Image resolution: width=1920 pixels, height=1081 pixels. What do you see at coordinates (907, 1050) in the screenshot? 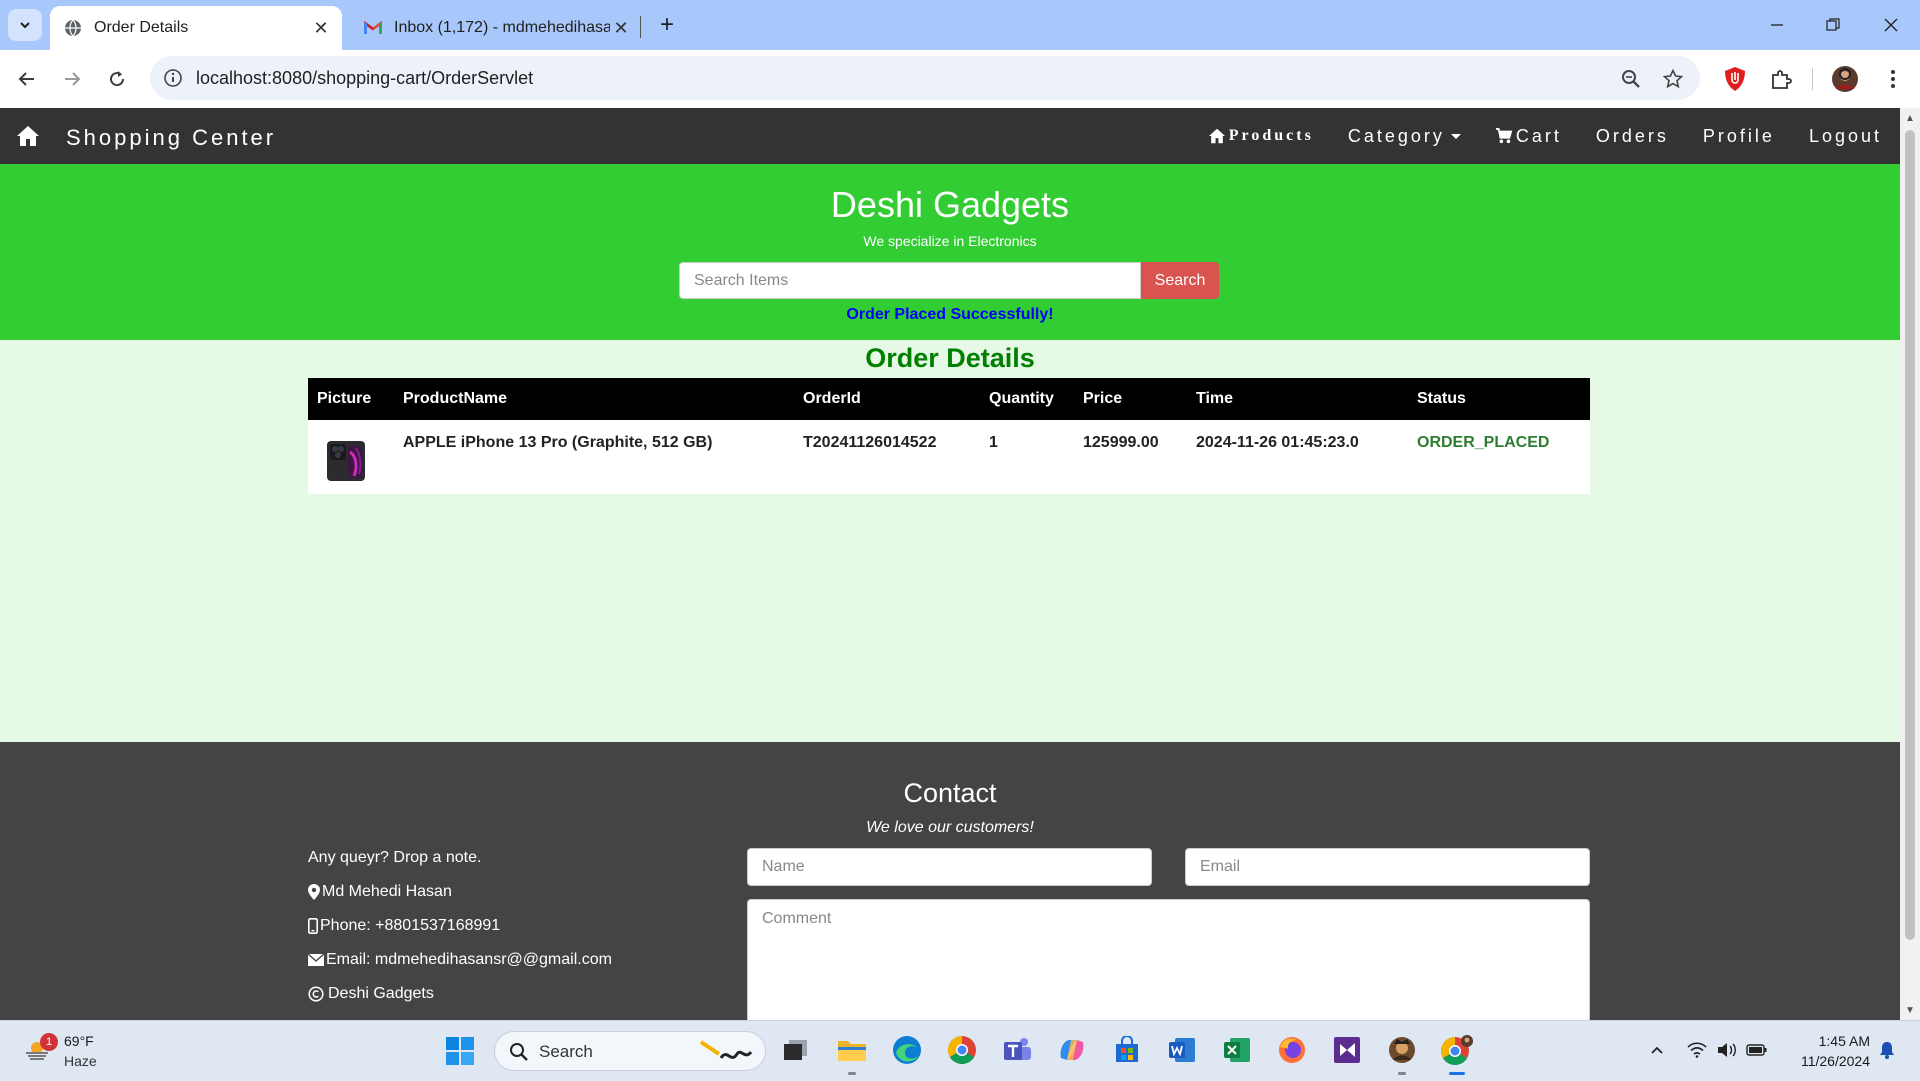
I see `edge-browser-icon` at bounding box center [907, 1050].